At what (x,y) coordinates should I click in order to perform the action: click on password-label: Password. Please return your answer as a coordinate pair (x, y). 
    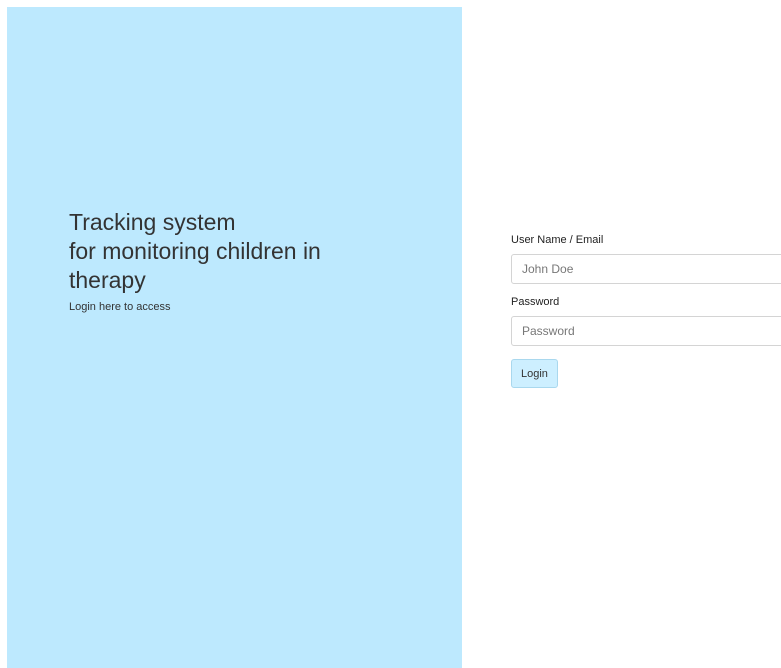
    Looking at the image, I should click on (535, 302).